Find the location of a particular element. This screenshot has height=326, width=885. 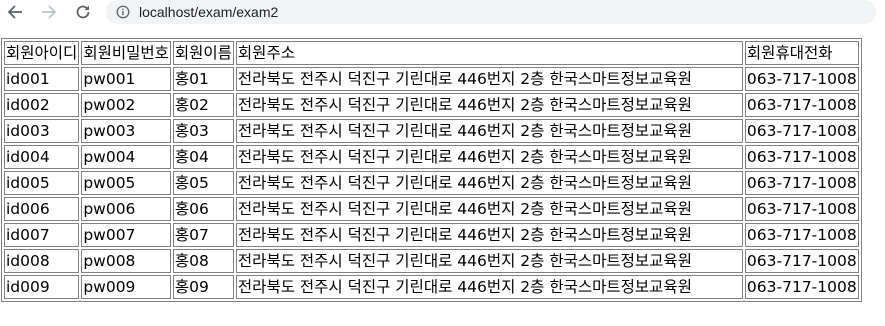

header-member-id: 회원아이디 is located at coordinates (42, 53).